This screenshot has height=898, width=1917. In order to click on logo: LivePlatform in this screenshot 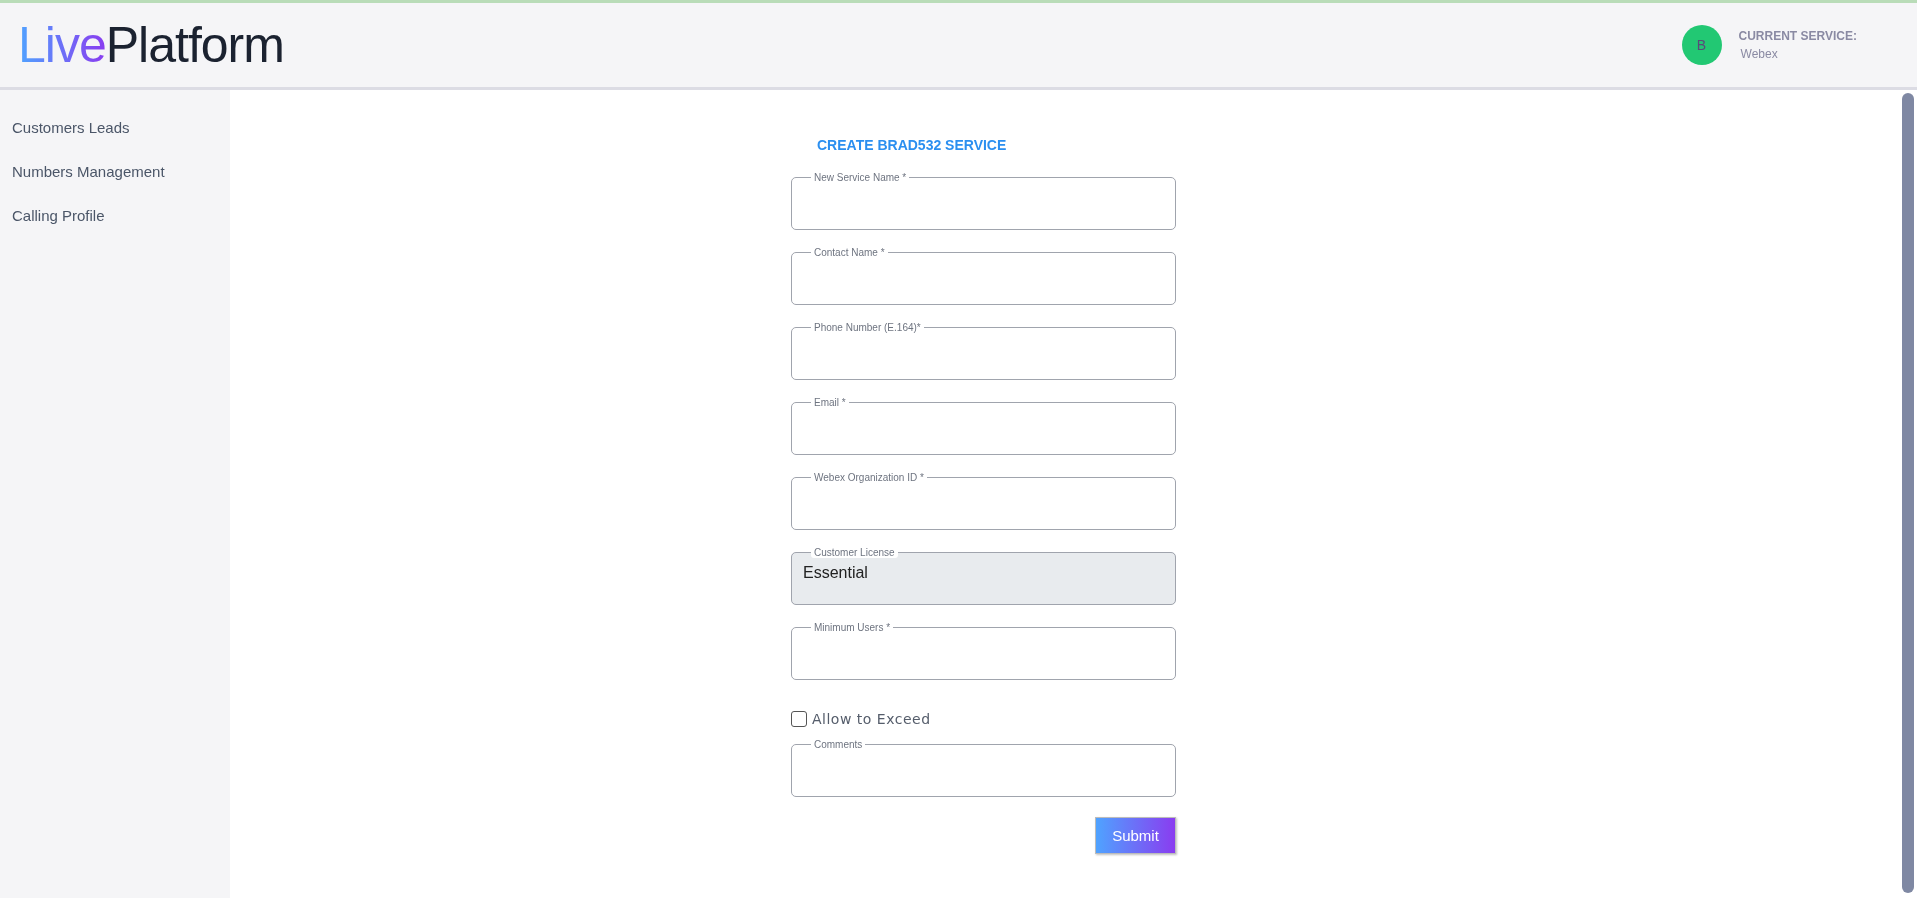, I will do `click(151, 45)`.